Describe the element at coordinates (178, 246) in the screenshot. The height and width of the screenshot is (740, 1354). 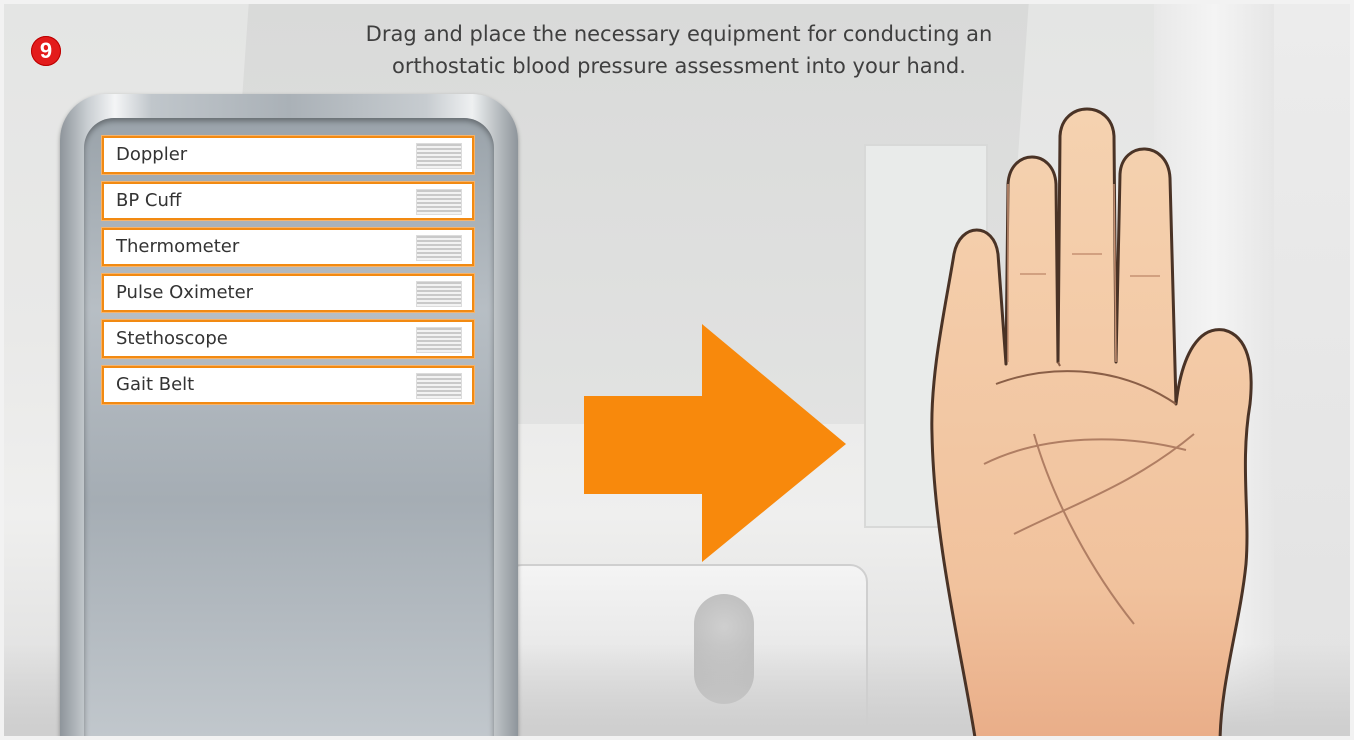
I see `equipment-item-label: Thermometer` at that location.